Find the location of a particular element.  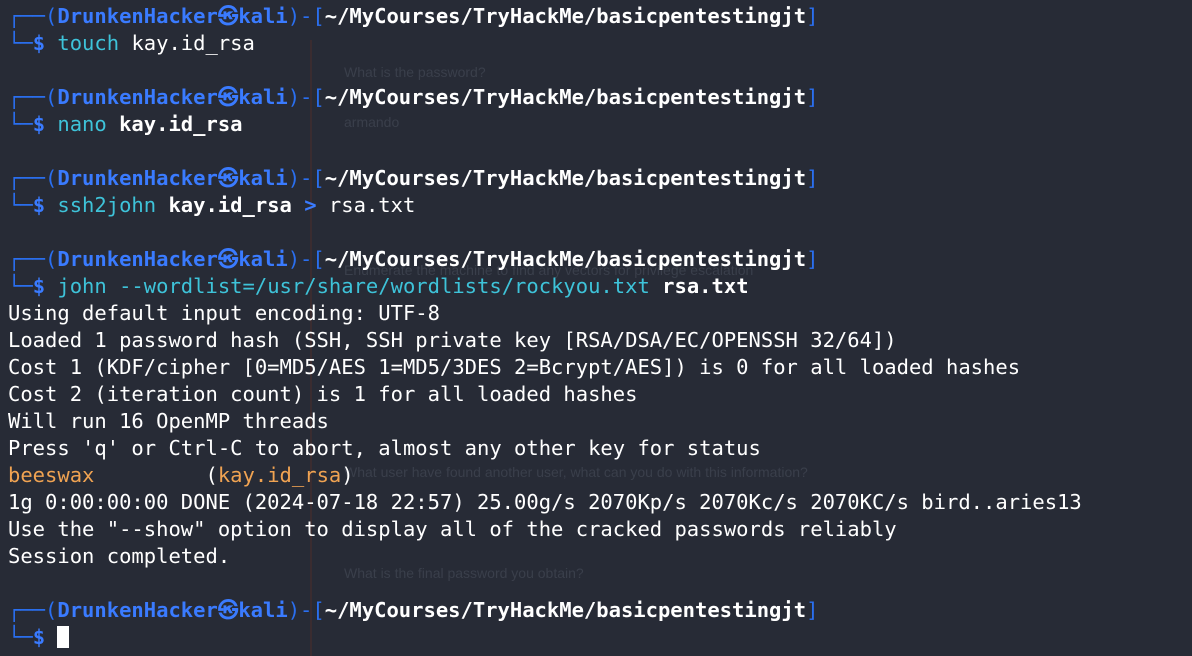

cracked-file: kay.id_rsa is located at coordinates (279, 475).